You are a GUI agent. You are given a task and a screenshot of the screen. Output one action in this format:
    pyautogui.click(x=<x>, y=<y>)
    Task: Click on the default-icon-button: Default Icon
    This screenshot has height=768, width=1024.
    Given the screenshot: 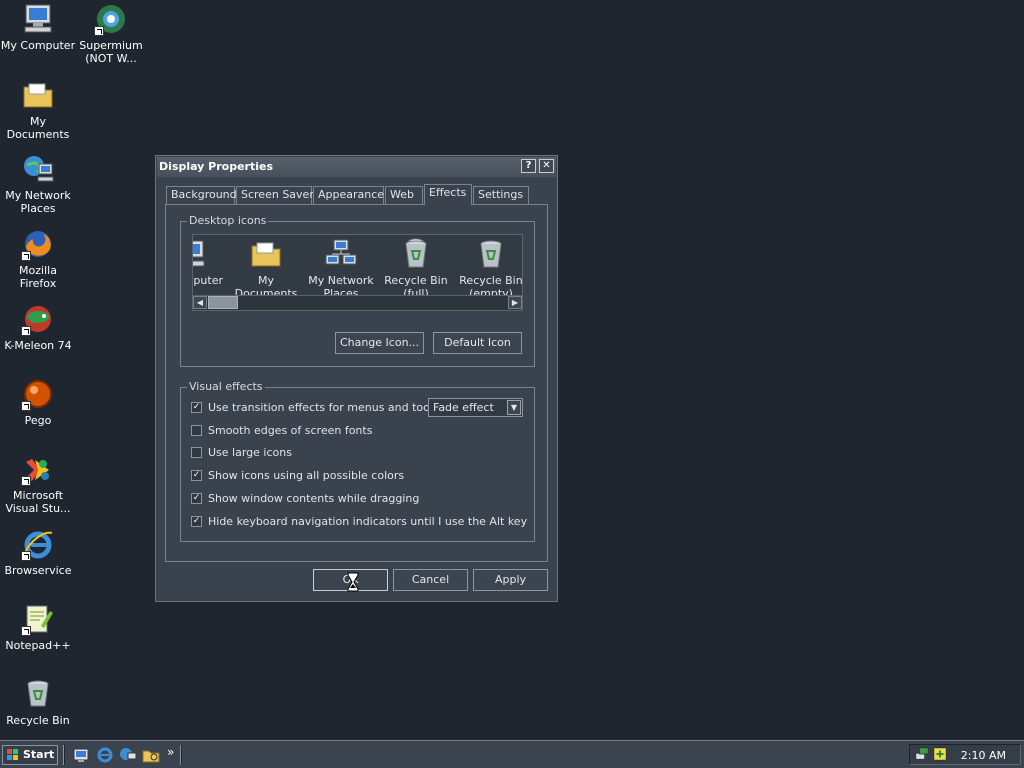 What is the action you would take?
    pyautogui.click(x=477, y=343)
    